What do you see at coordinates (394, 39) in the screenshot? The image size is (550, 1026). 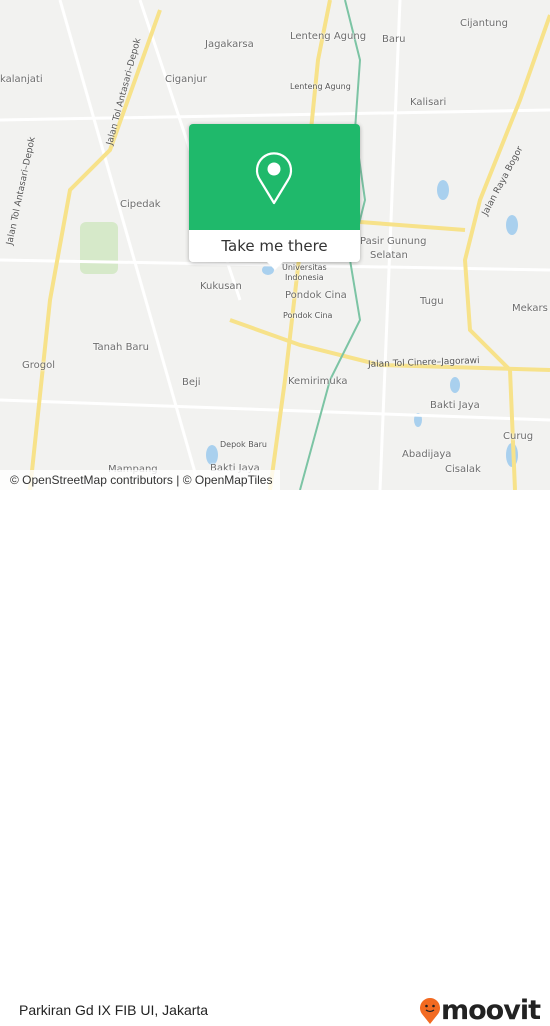 I see `map-label: Baru` at bounding box center [394, 39].